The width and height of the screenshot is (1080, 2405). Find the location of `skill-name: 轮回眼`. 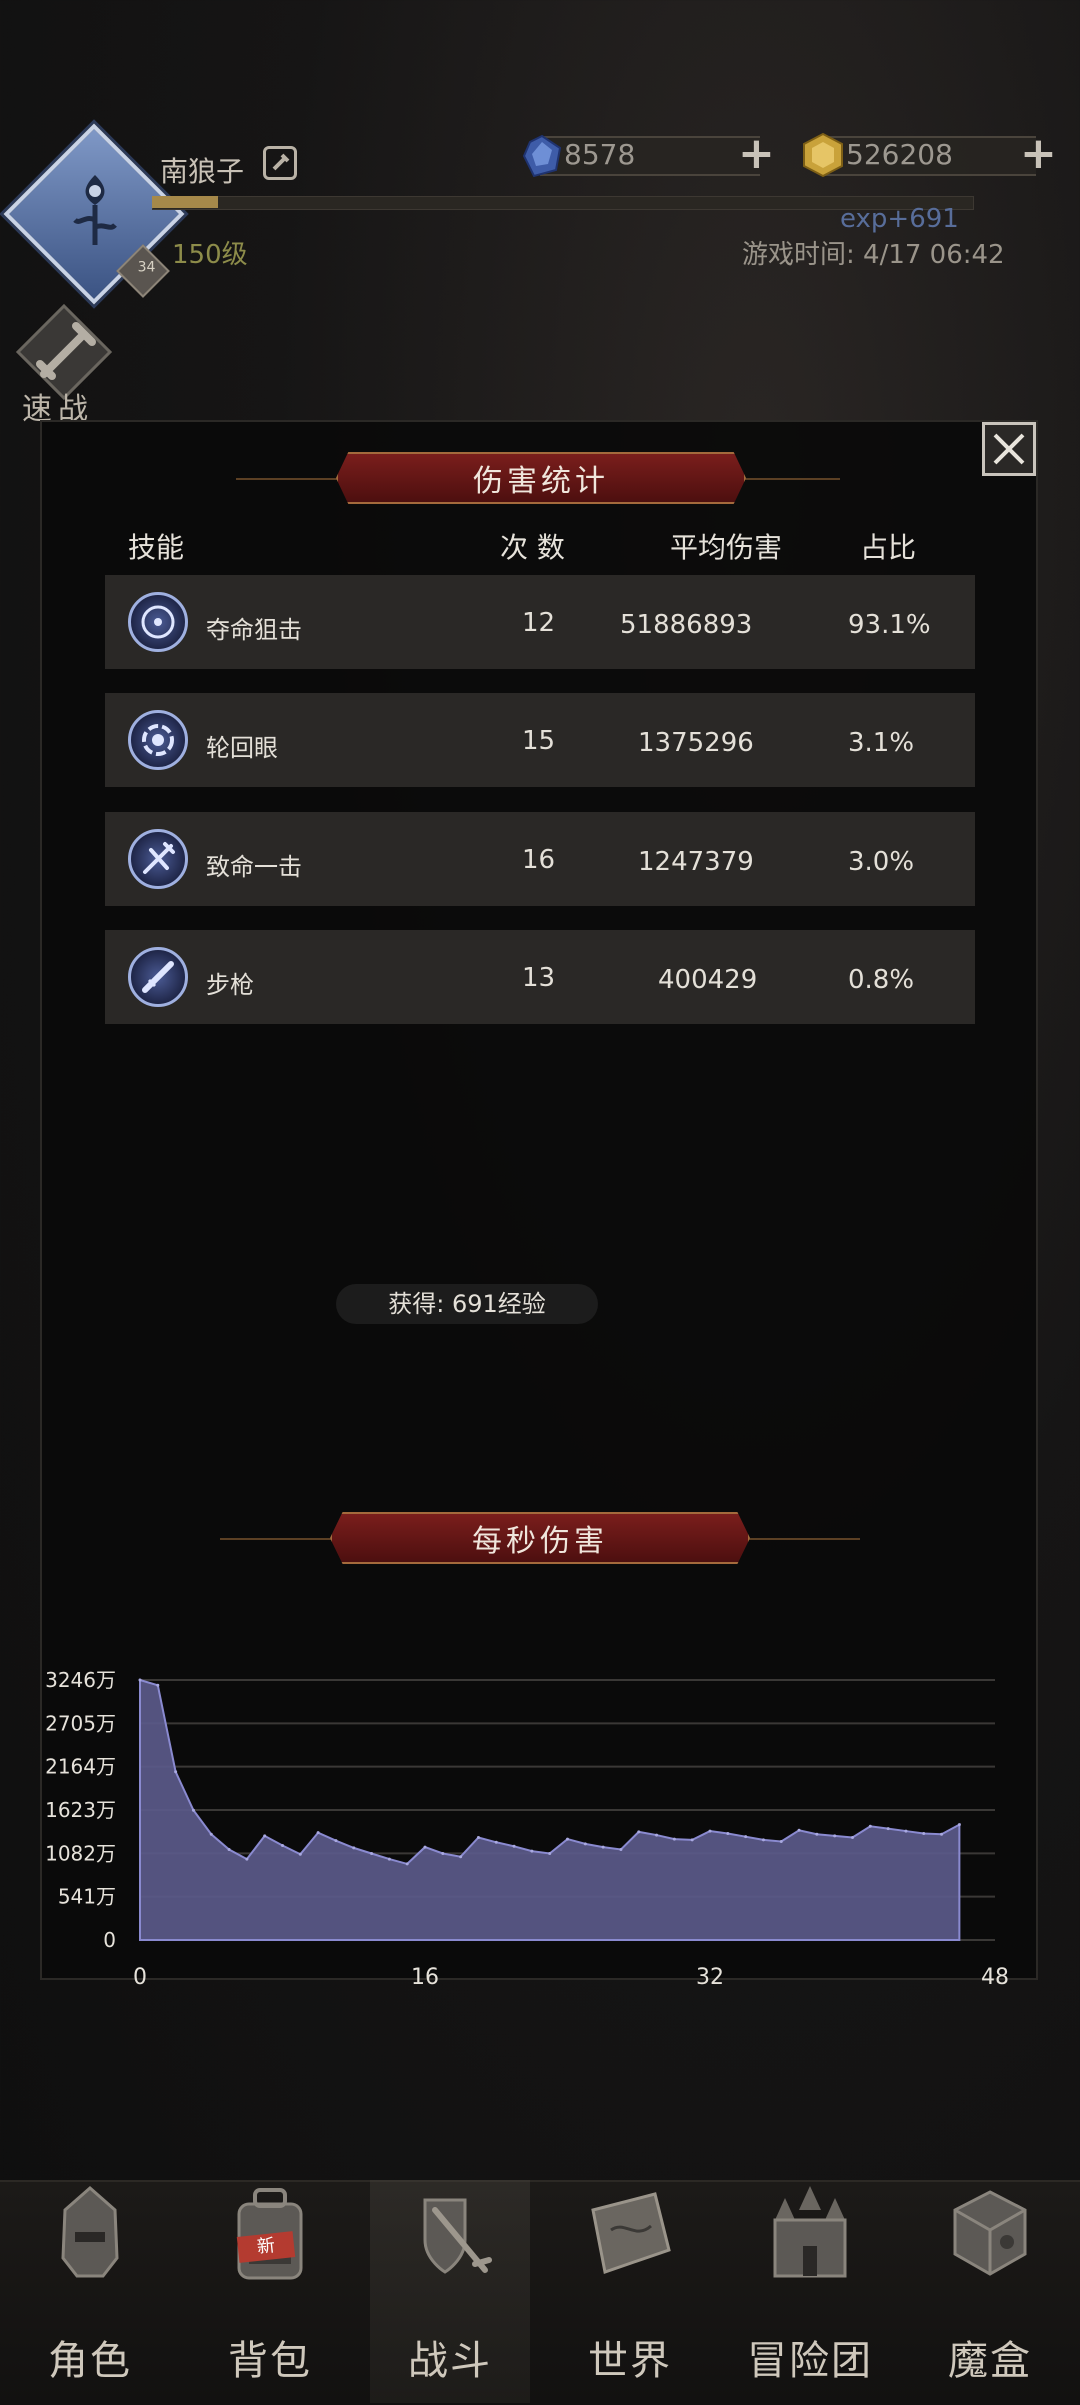

skill-name: 轮回眼 is located at coordinates (242, 748).